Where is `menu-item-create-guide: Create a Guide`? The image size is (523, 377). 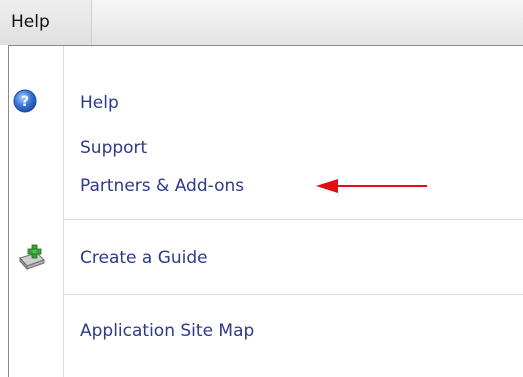
menu-item-create-guide: Create a Guide is located at coordinates (144, 258).